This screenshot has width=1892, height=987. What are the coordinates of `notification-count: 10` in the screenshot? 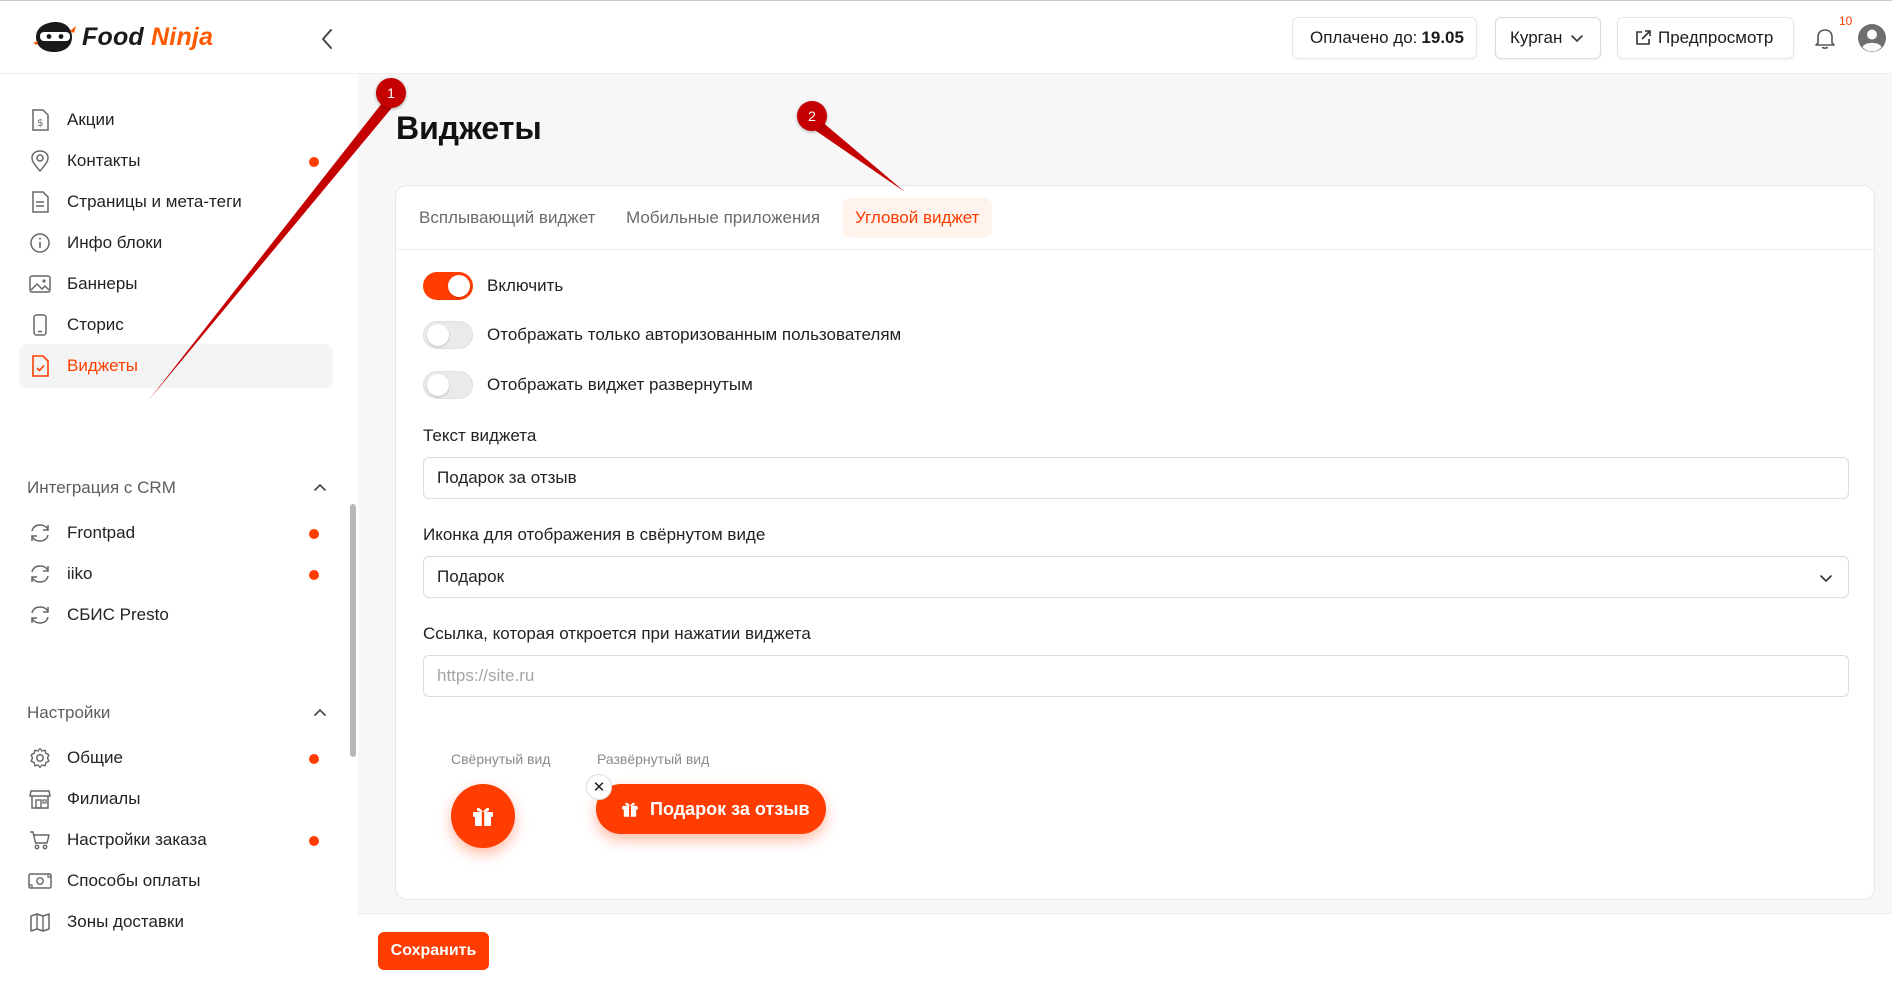 It's located at (1846, 21).